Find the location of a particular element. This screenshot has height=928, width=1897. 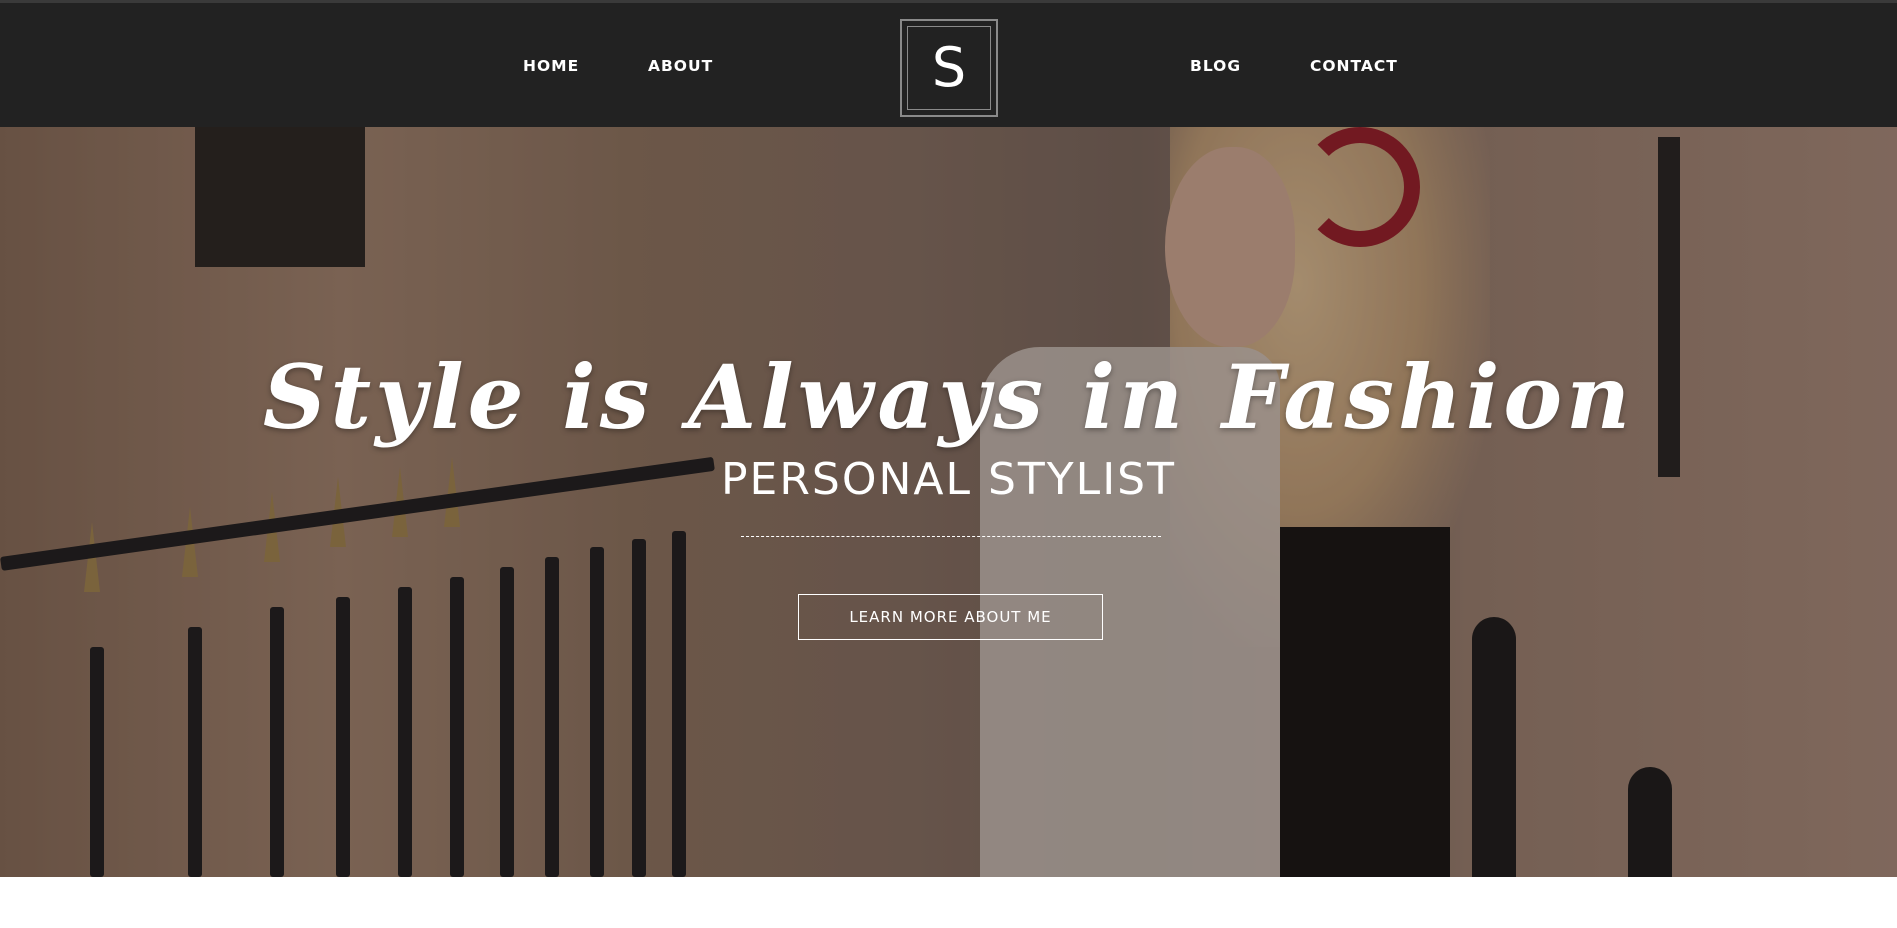

logo-monogram: S is located at coordinates (949, 68).